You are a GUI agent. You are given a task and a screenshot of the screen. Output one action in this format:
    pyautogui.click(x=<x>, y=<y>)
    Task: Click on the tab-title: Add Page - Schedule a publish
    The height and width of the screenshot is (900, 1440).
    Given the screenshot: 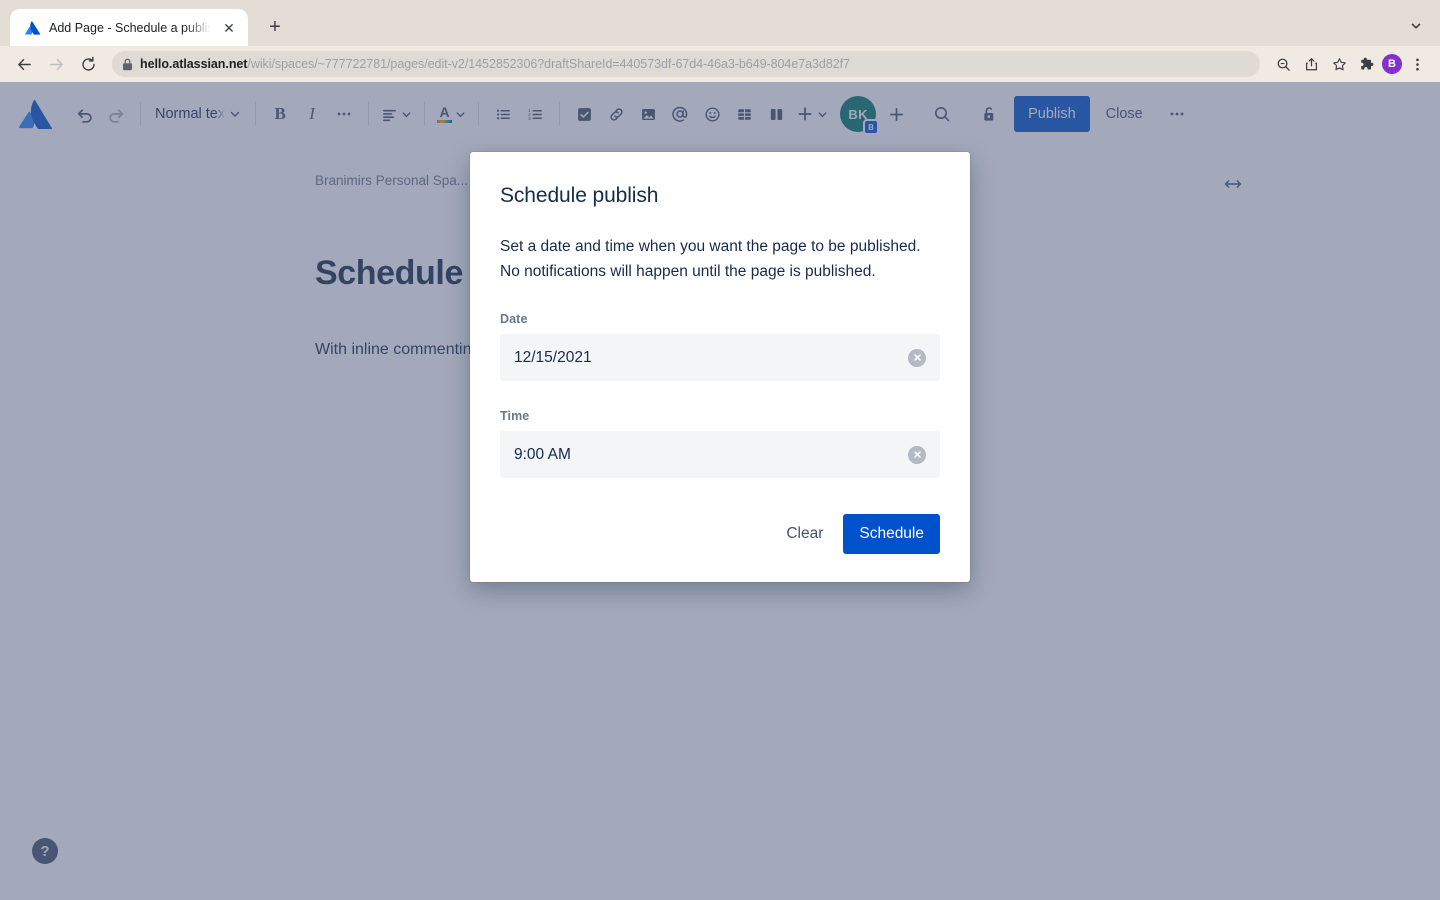 What is the action you would take?
    pyautogui.click(x=130, y=27)
    